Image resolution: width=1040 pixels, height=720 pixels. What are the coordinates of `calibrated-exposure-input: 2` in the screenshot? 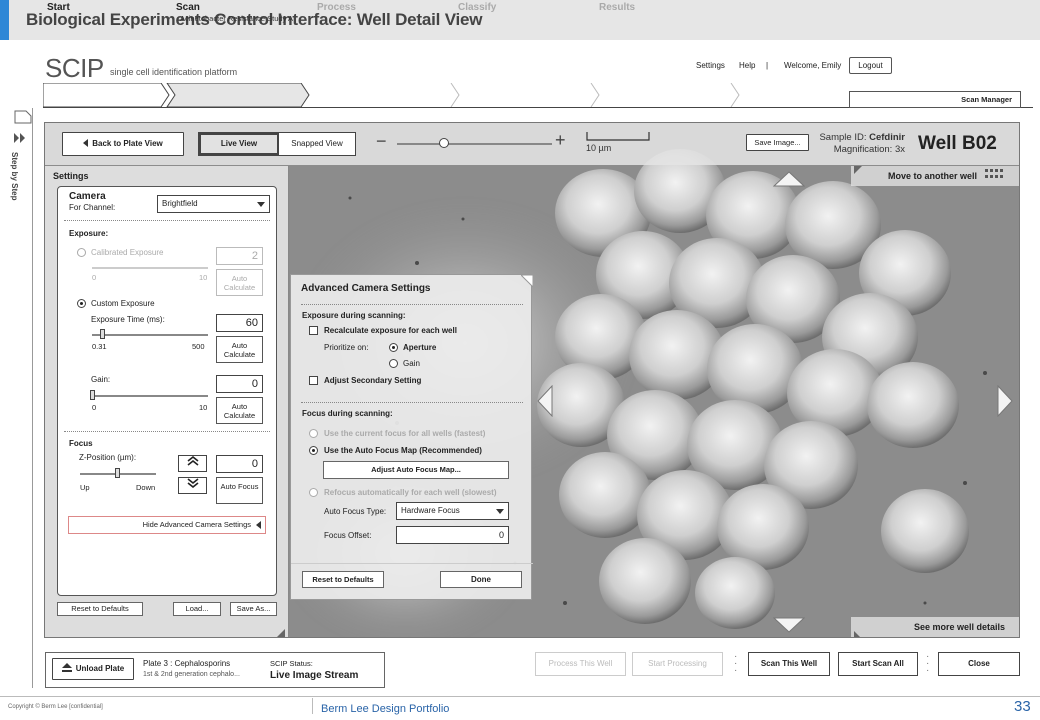 It's located at (239, 256).